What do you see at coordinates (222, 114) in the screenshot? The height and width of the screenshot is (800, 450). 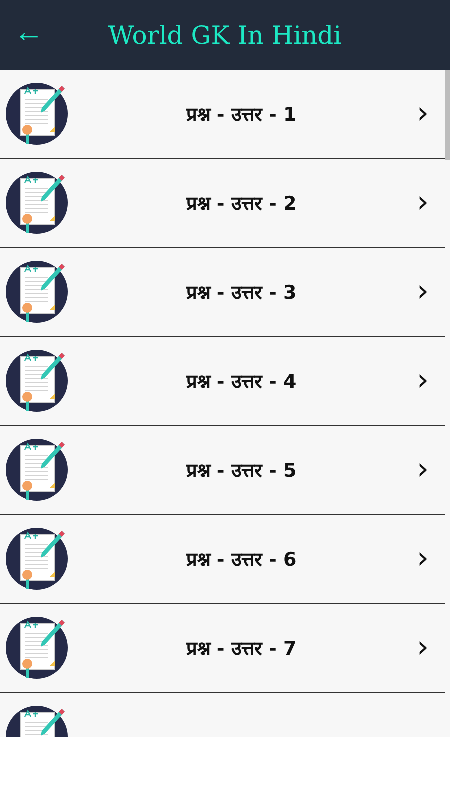 I see `list-item: प्रश्न - उत्तर - 1 ›` at bounding box center [222, 114].